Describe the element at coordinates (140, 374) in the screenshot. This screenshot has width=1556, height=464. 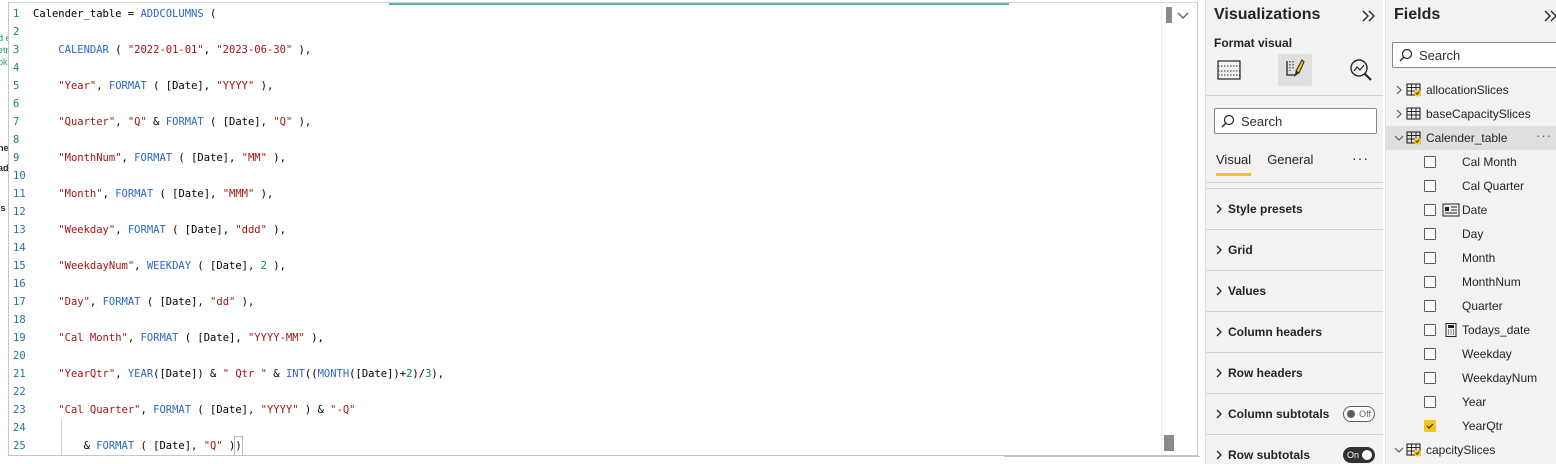
I see `code-token: YEAR` at that location.